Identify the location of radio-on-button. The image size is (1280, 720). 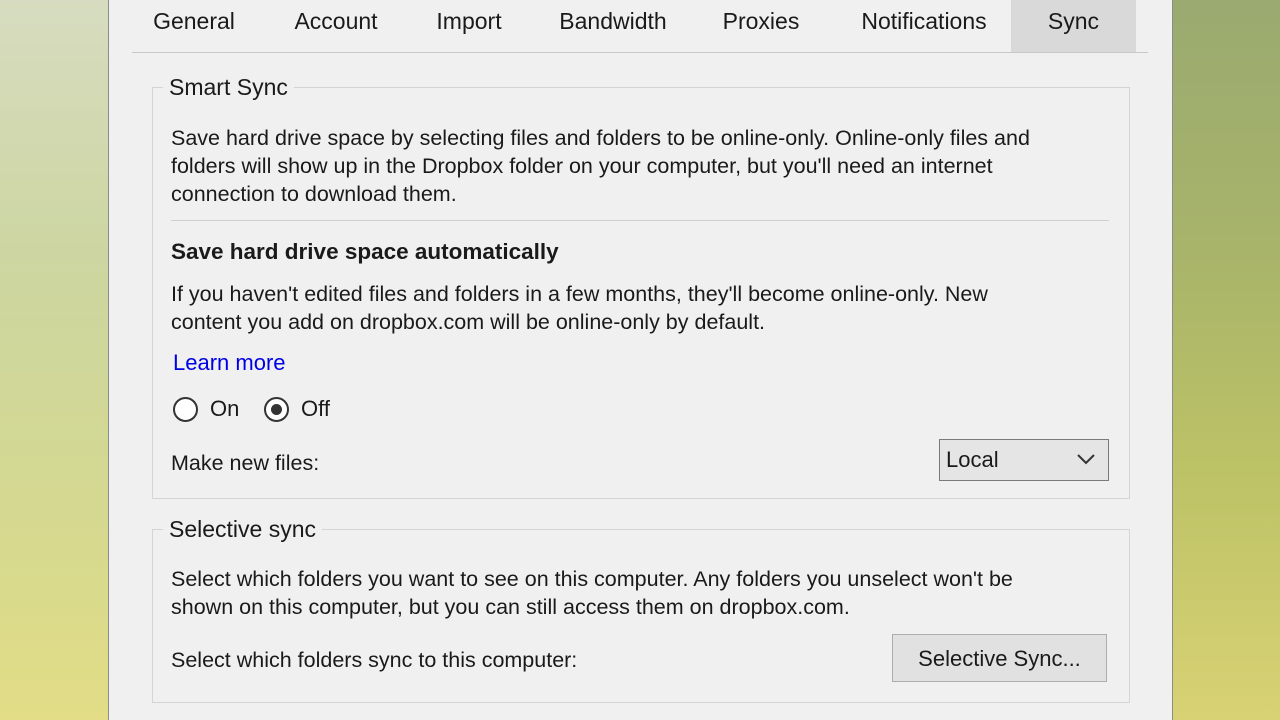
(185, 409).